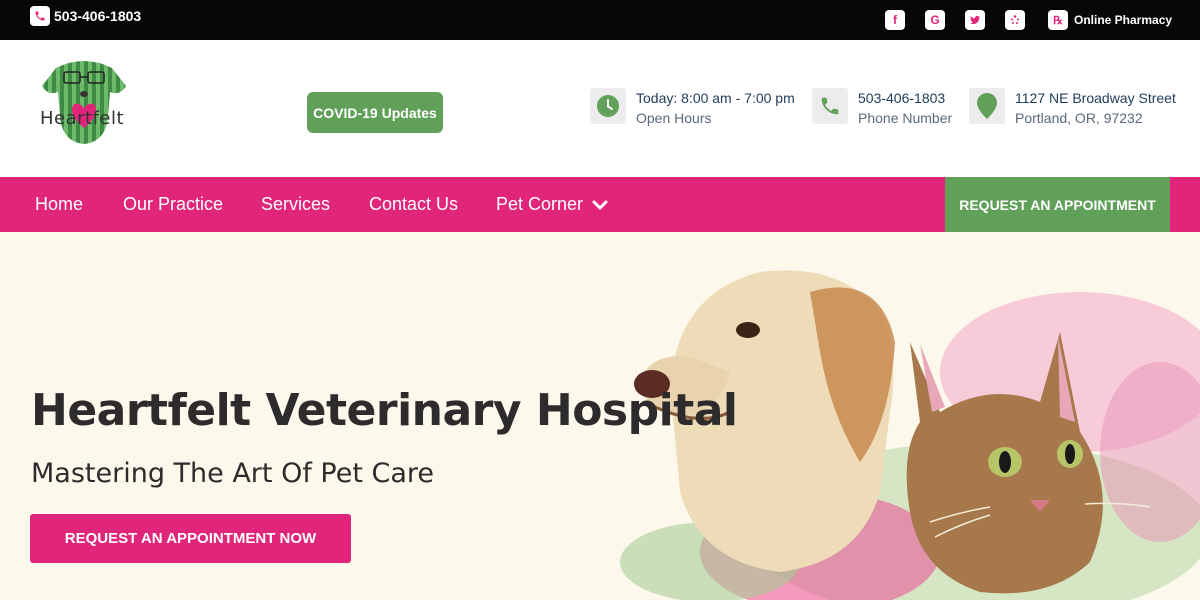 This screenshot has height=600, width=1200. What do you see at coordinates (1123, 20) in the screenshot?
I see `pharmacy-label: Online Pharmacy` at bounding box center [1123, 20].